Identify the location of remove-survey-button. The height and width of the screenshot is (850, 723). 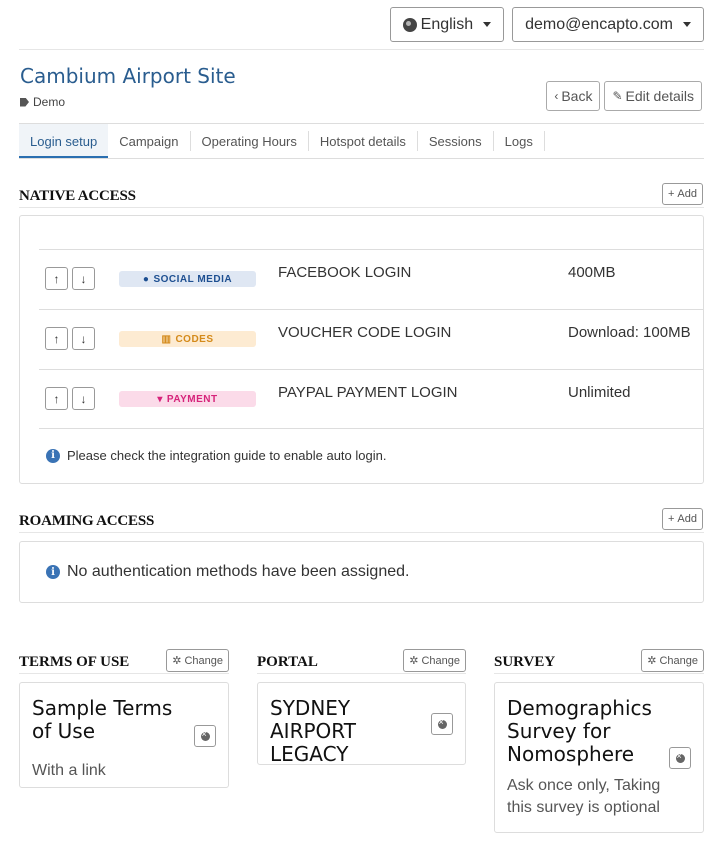
(680, 758).